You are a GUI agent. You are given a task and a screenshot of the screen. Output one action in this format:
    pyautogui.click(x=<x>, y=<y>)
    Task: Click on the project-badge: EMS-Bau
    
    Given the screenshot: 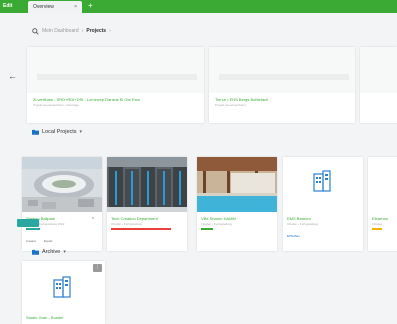 What is the action you would take?
    pyautogui.click(x=293, y=236)
    